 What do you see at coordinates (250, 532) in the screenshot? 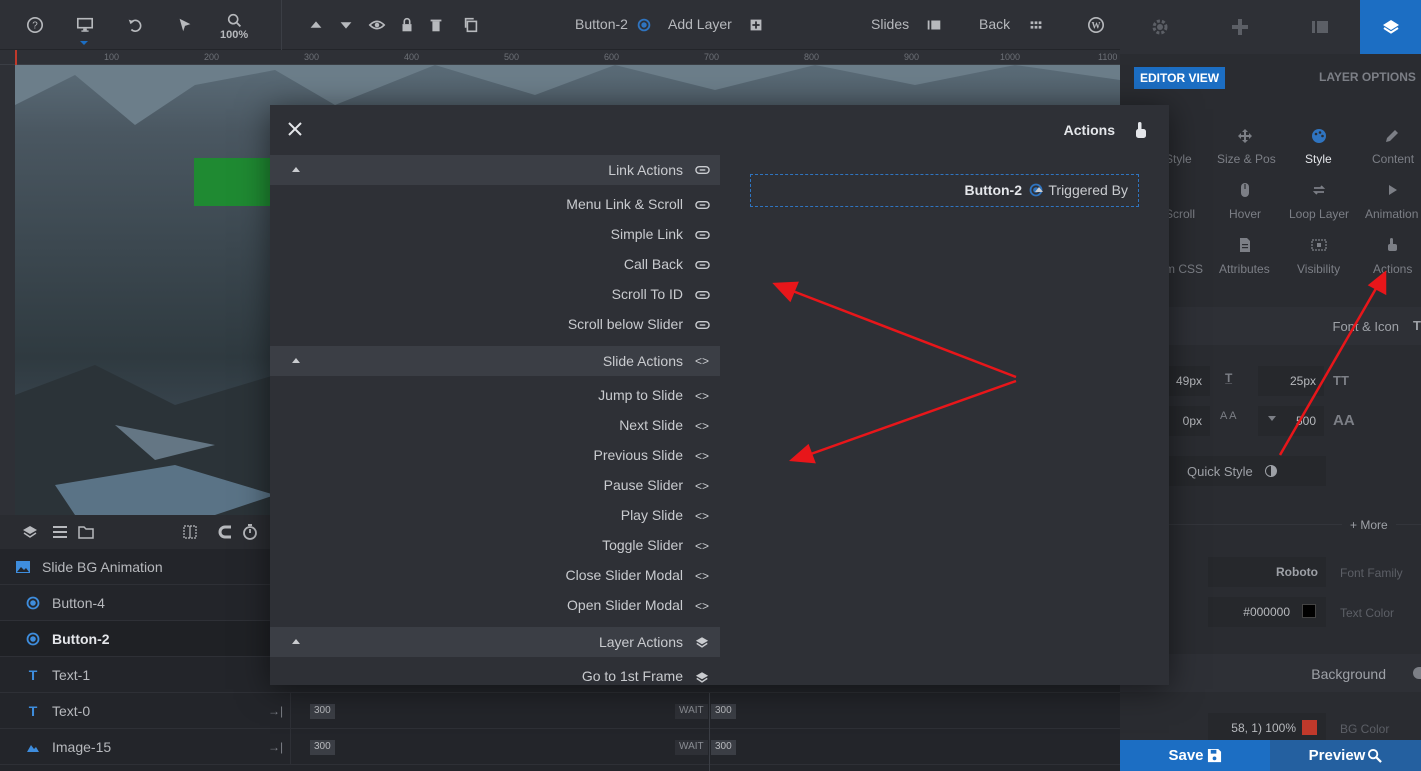
I see `stopwatch-icon` at bounding box center [250, 532].